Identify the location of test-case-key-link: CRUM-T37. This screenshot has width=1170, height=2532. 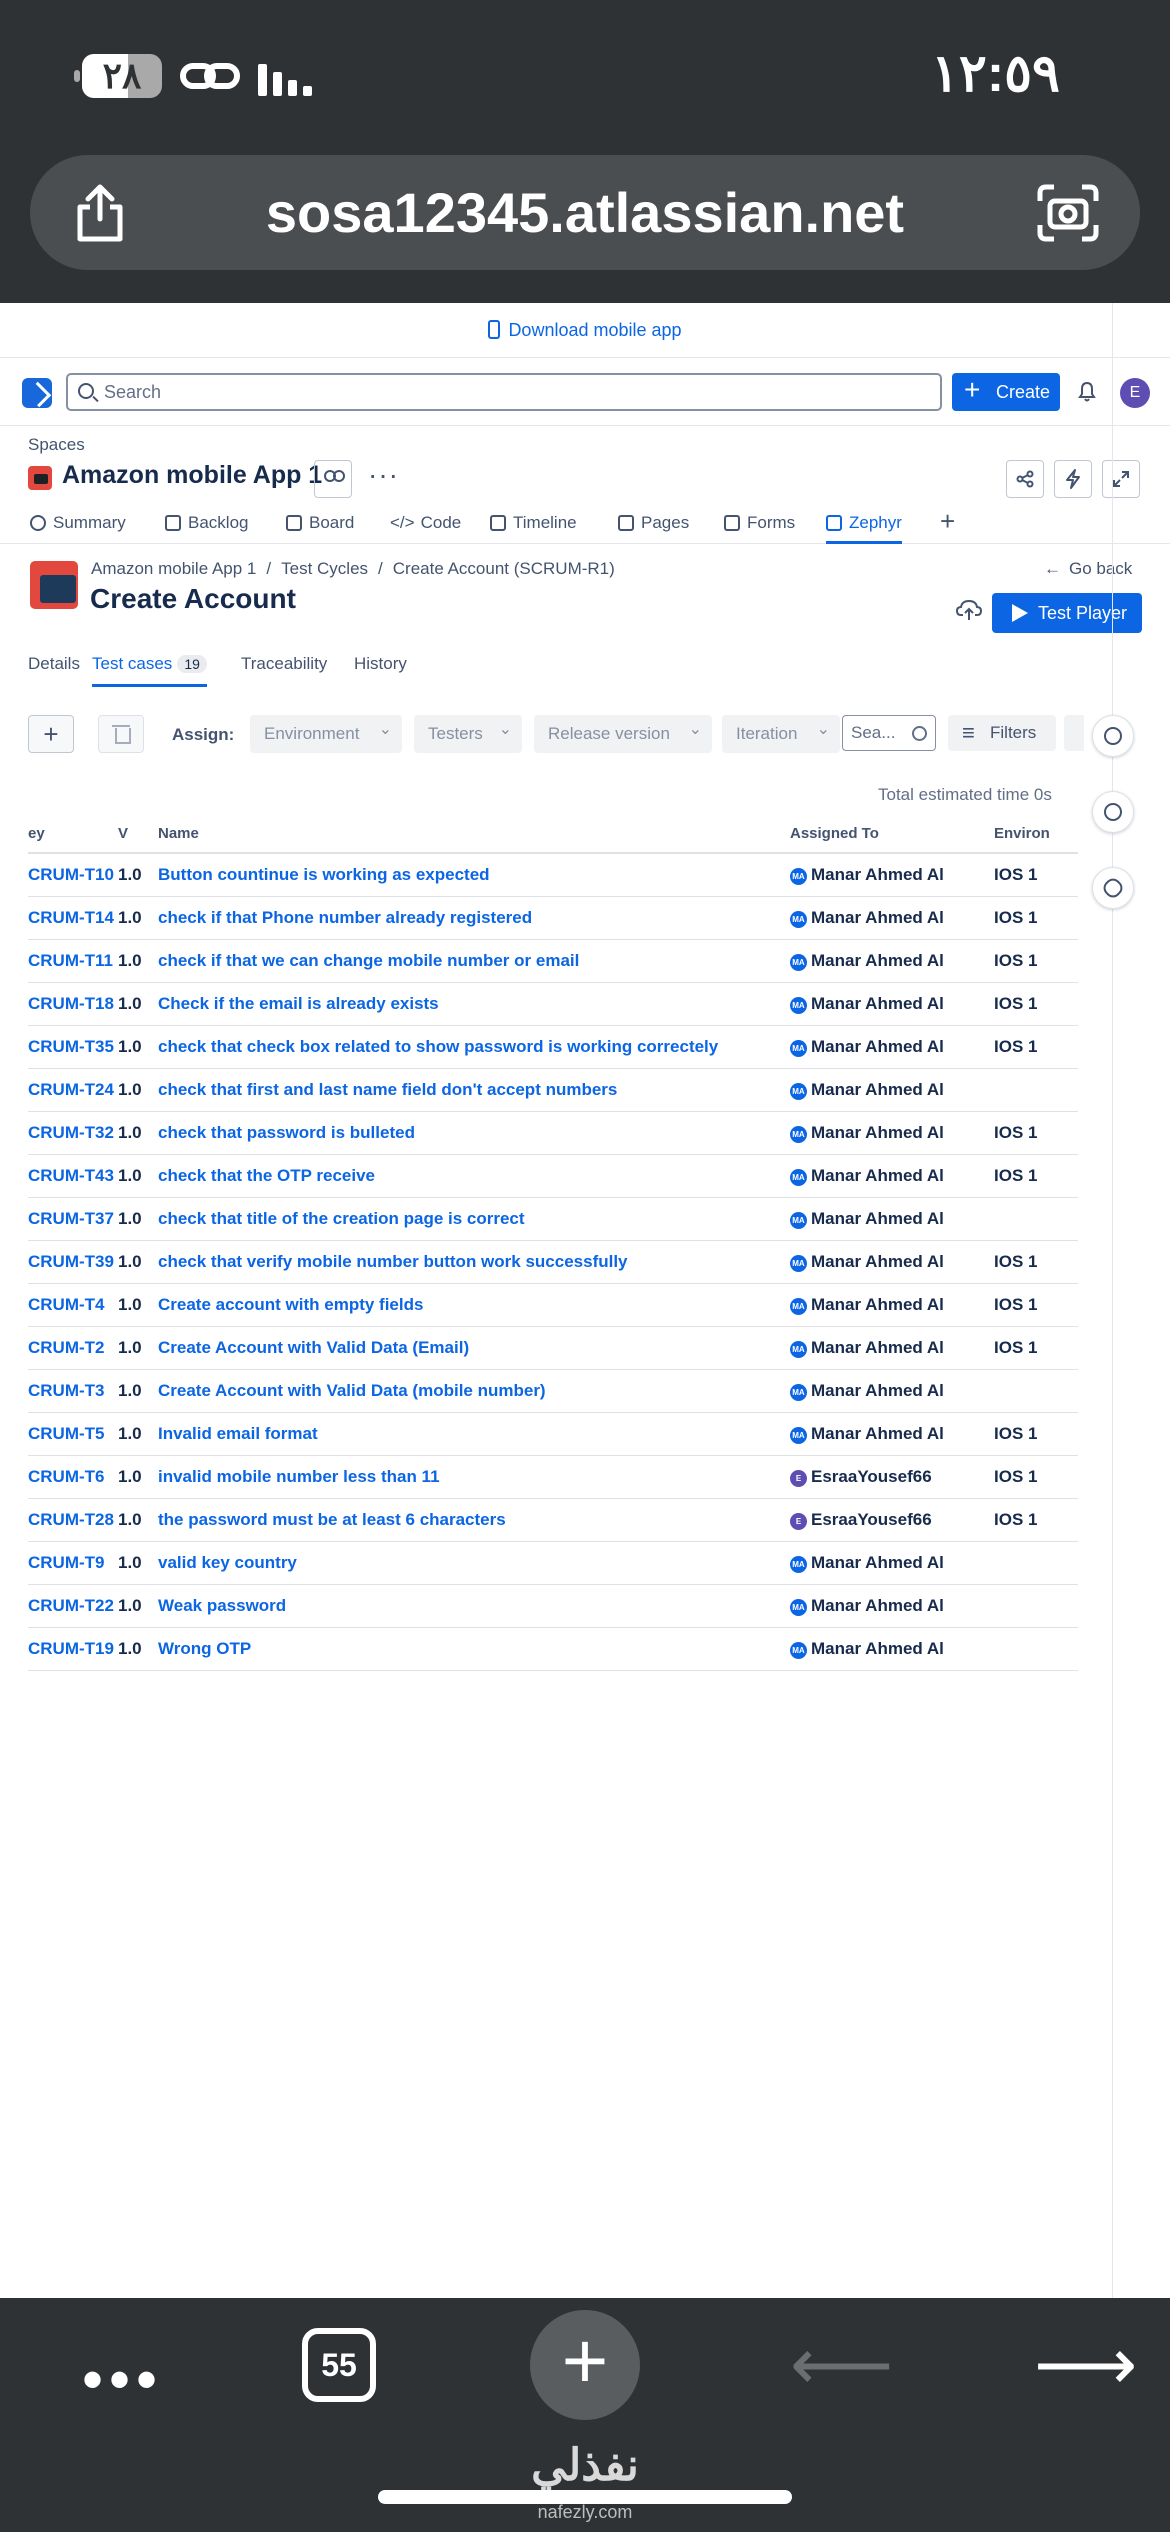
(73, 1219).